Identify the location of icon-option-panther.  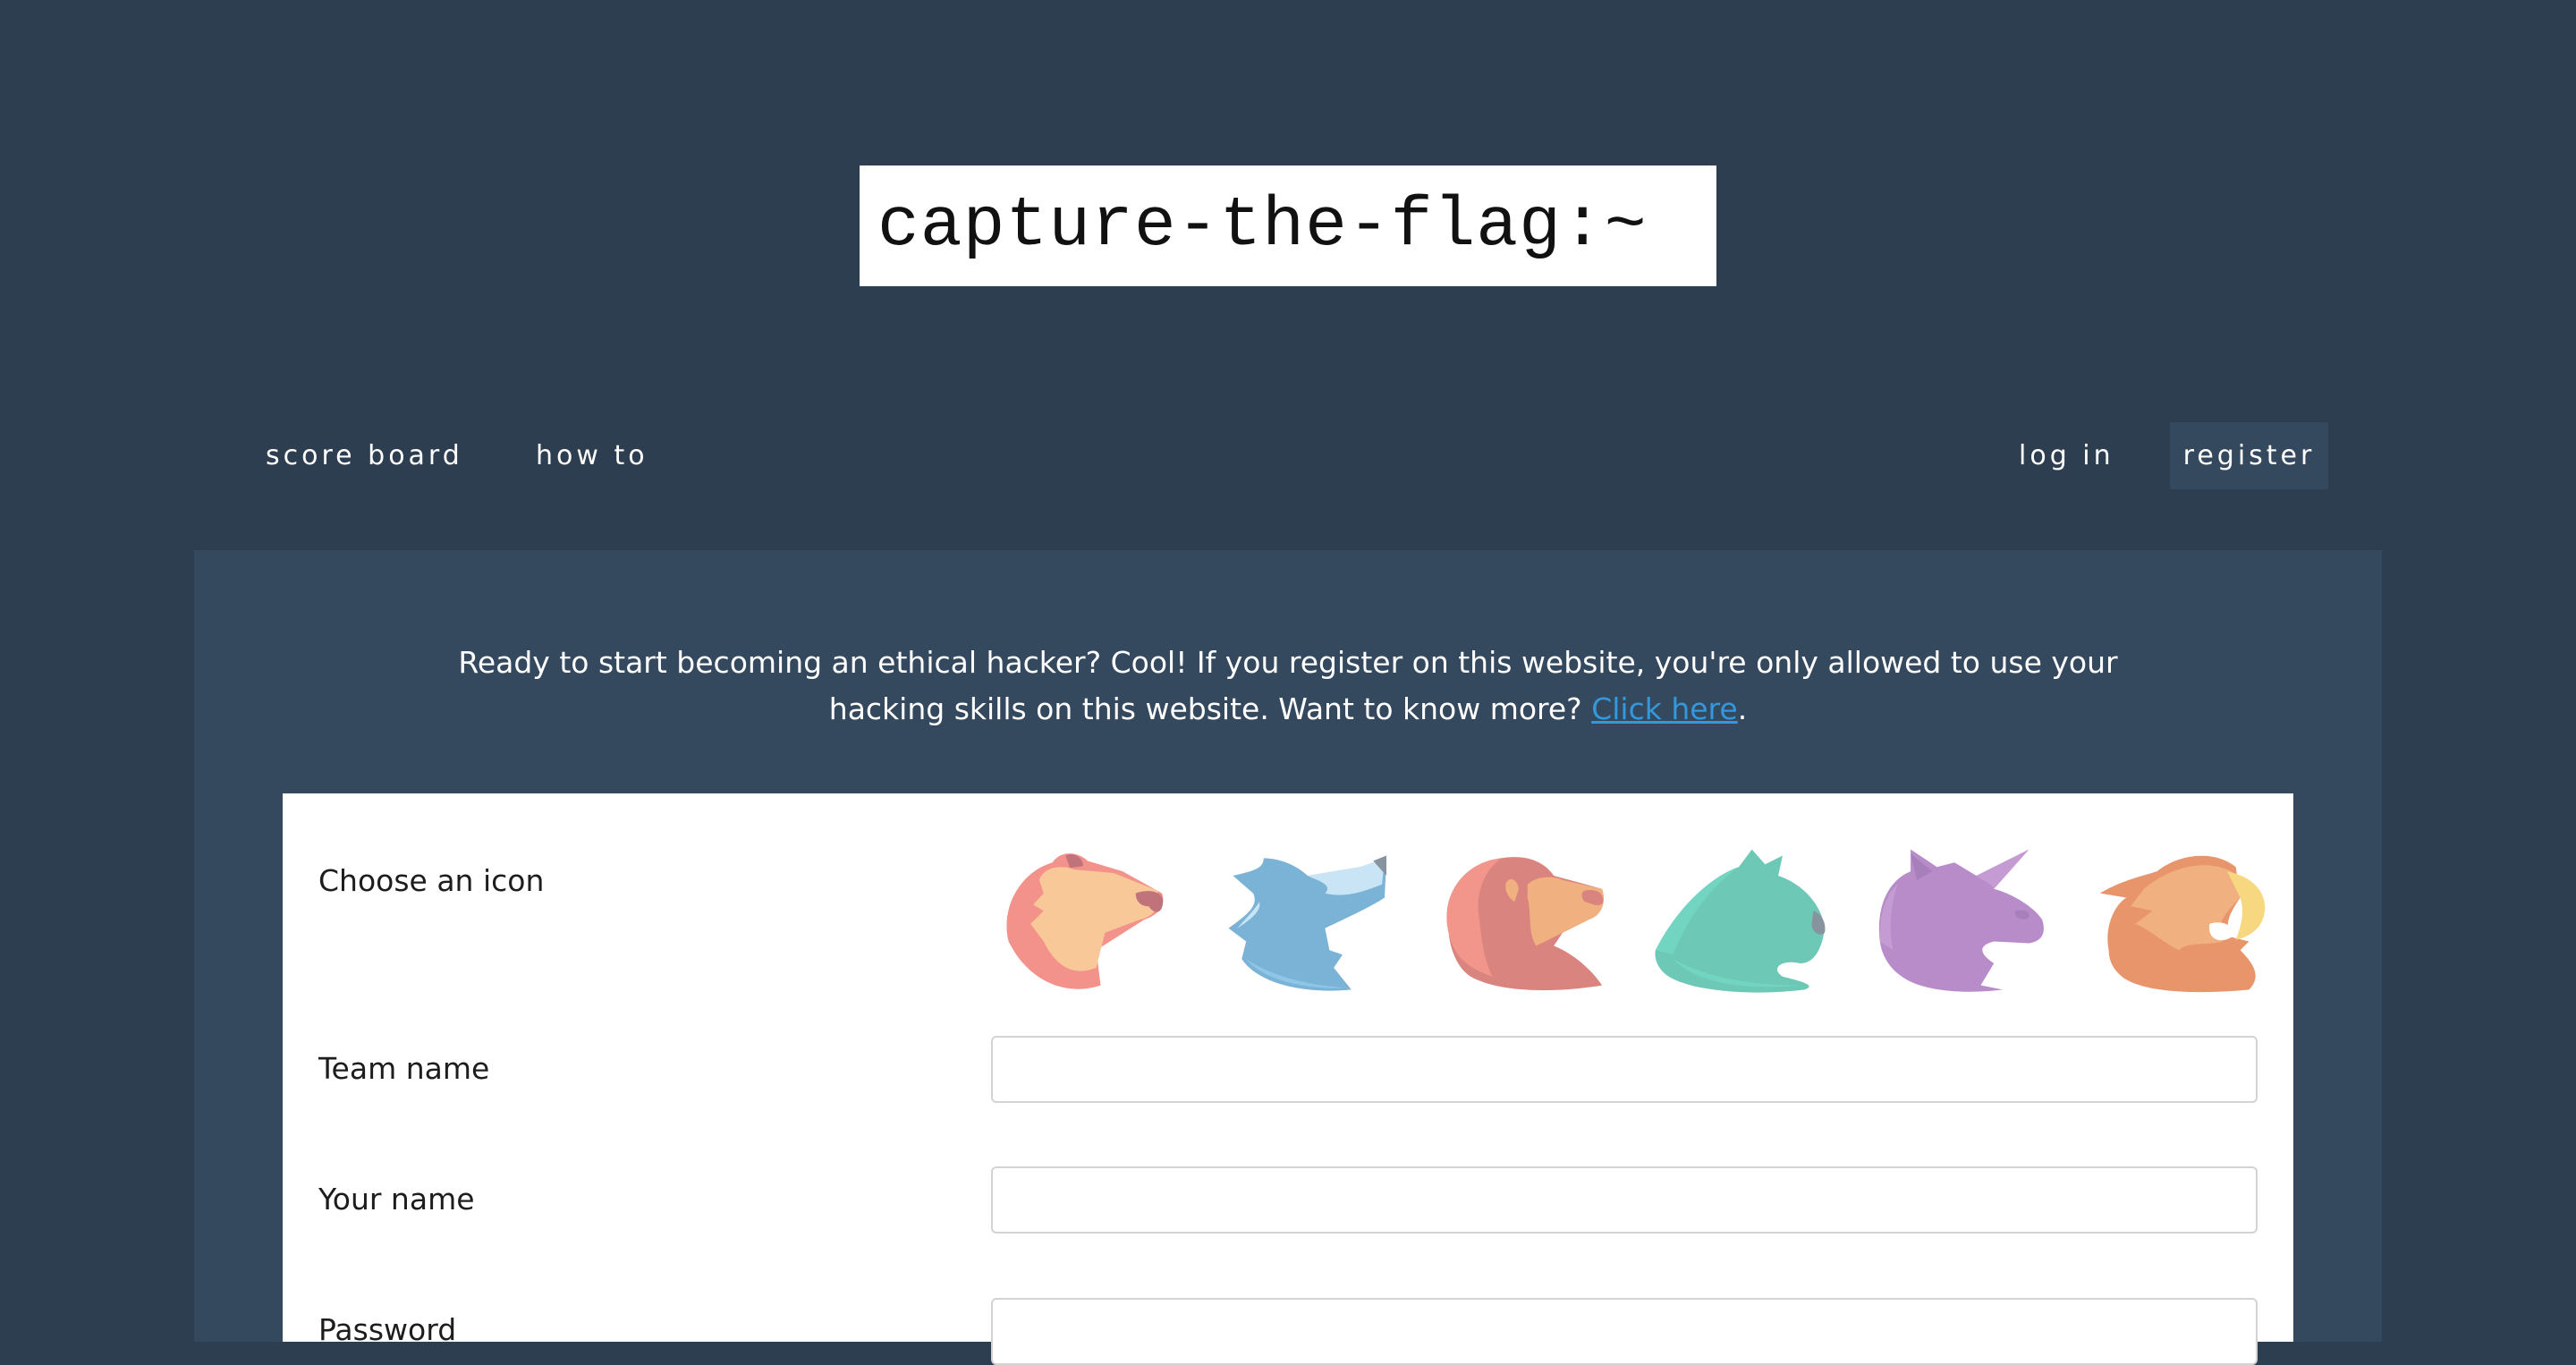
(1738, 920).